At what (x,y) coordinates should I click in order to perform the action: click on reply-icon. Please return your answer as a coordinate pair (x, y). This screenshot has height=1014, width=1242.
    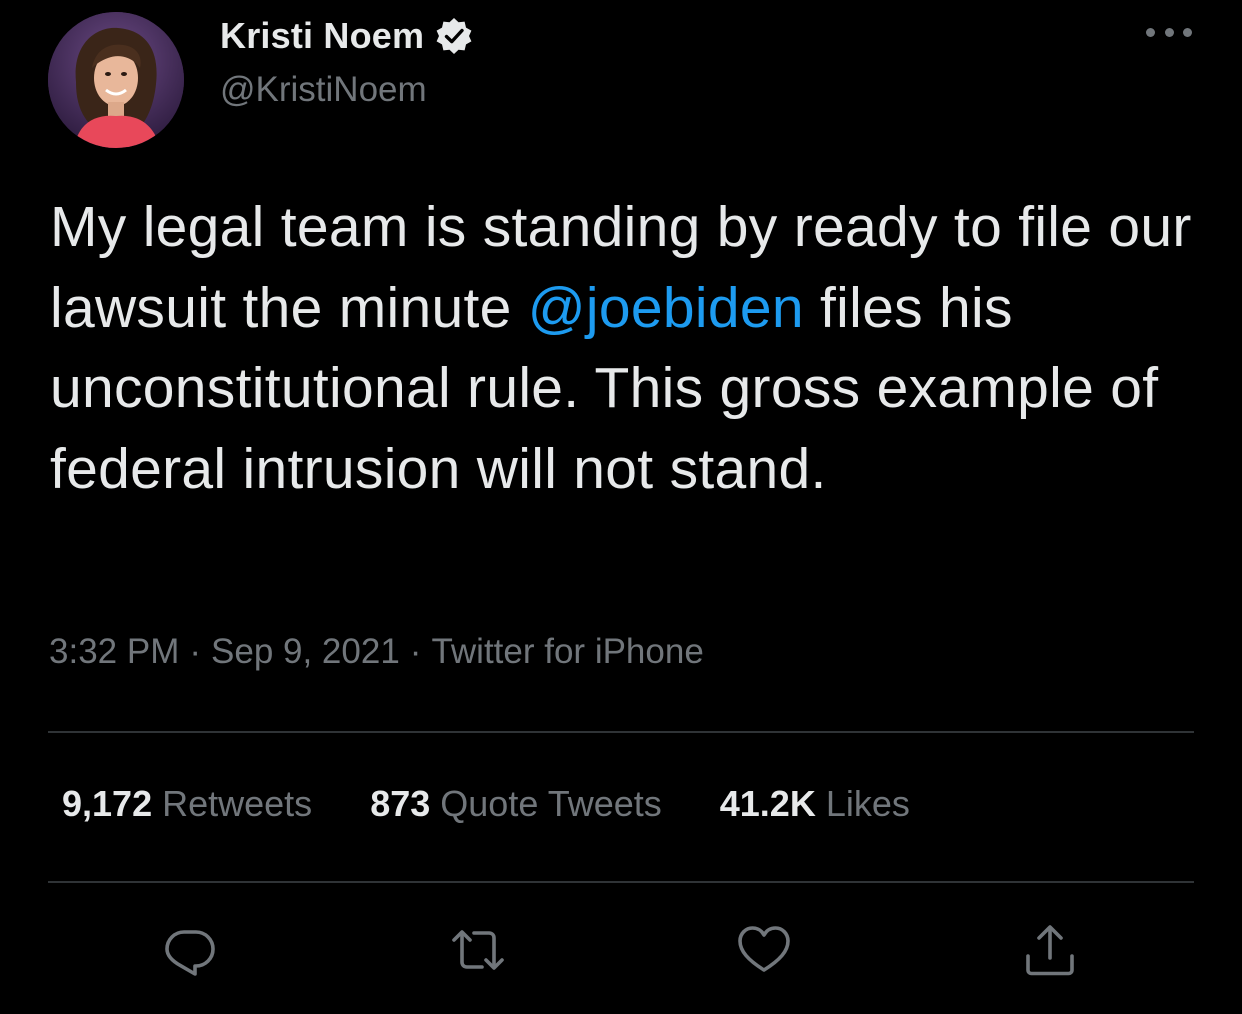
    Looking at the image, I should click on (190, 953).